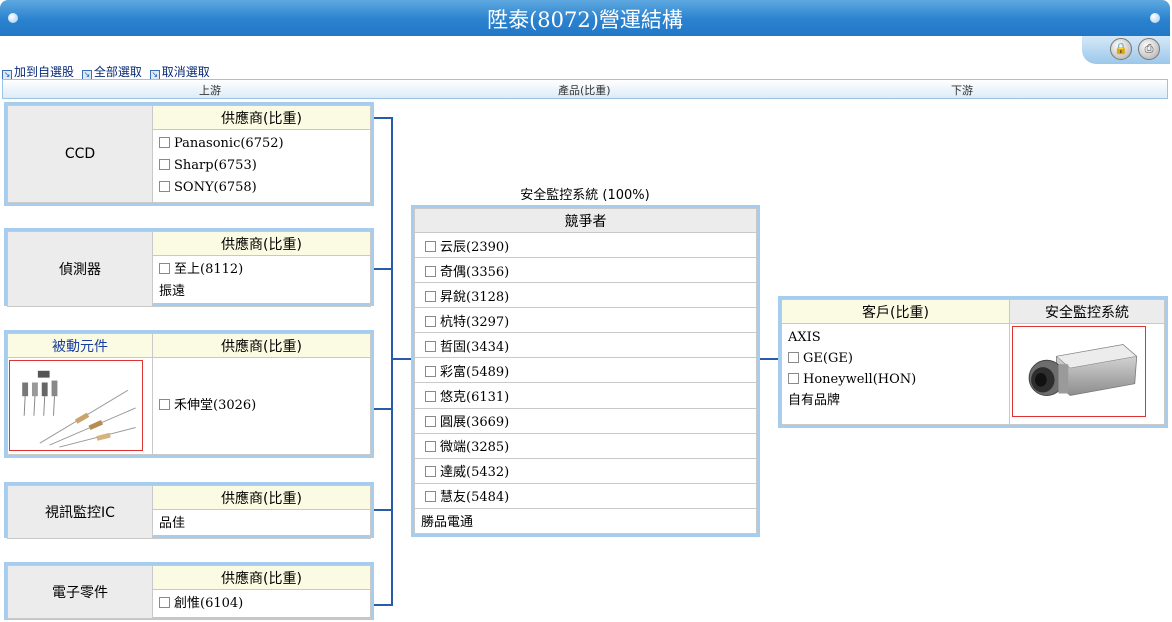 This screenshot has height=622, width=1172. I want to click on title-bar-dot-icon, so click(1155, 18).